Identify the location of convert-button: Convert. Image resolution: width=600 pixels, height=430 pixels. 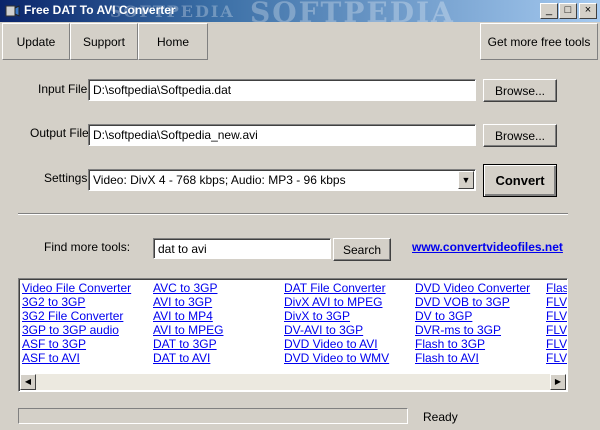
(520, 180).